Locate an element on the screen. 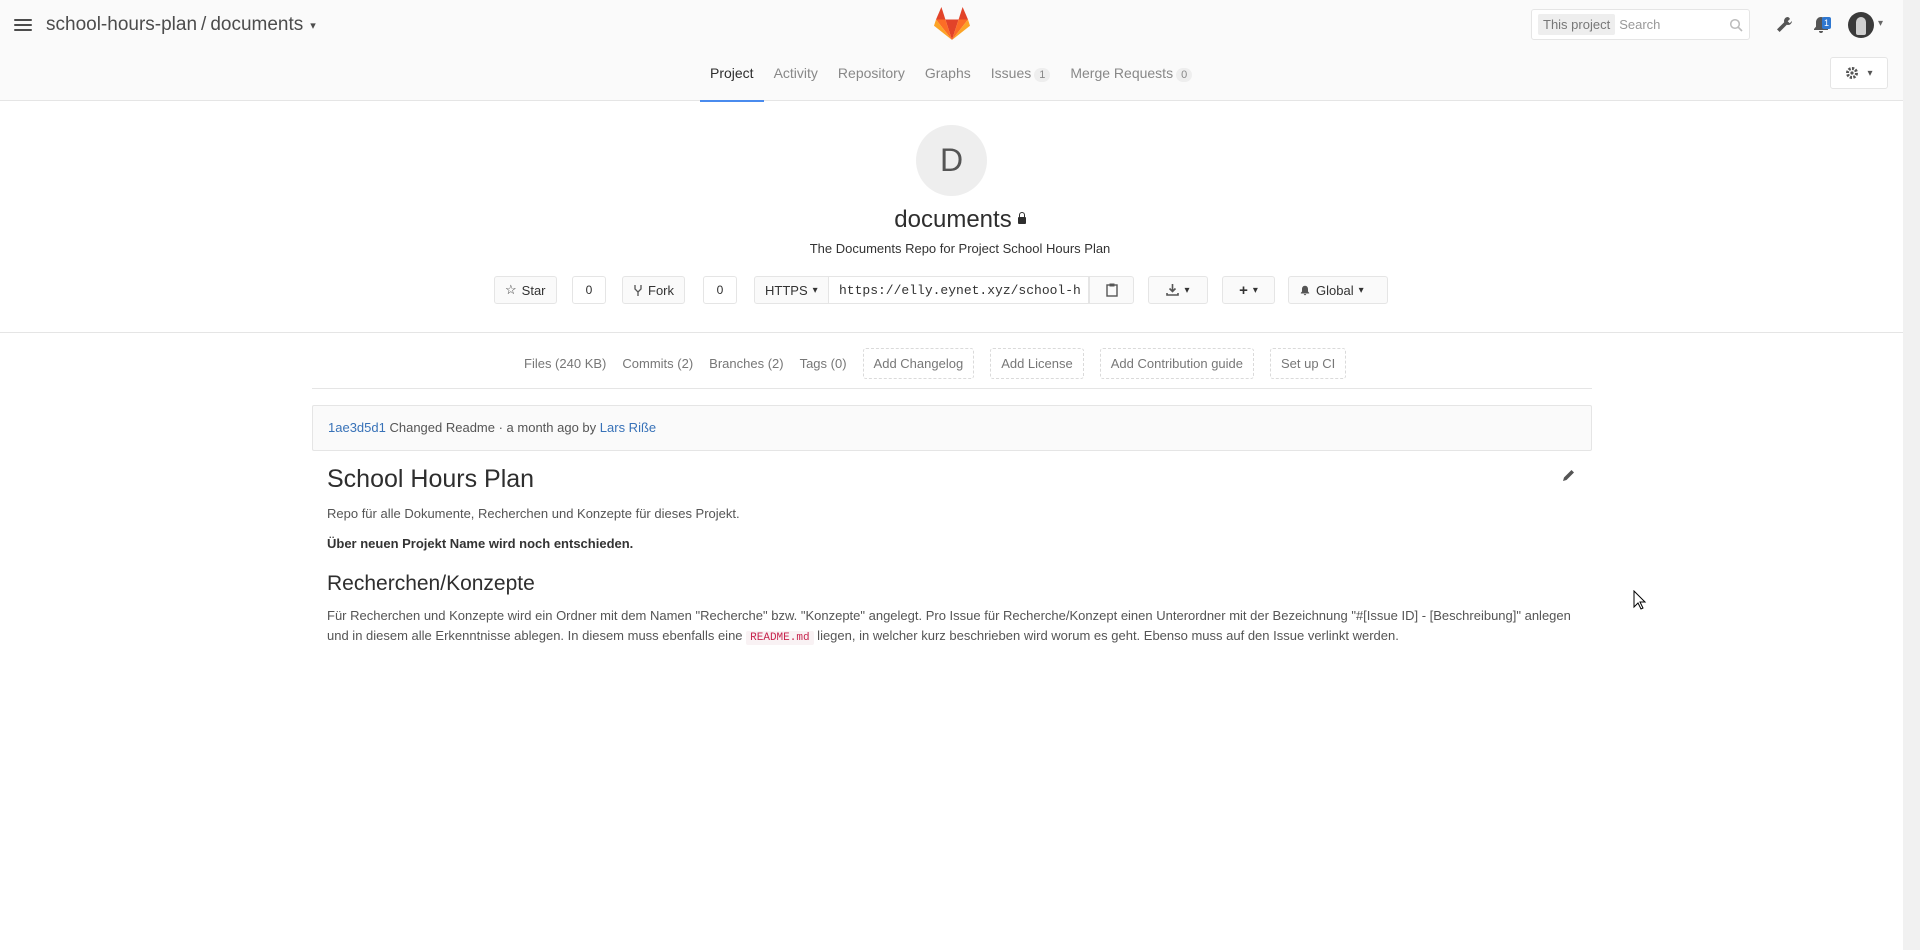  star-count: 0 is located at coordinates (589, 290).